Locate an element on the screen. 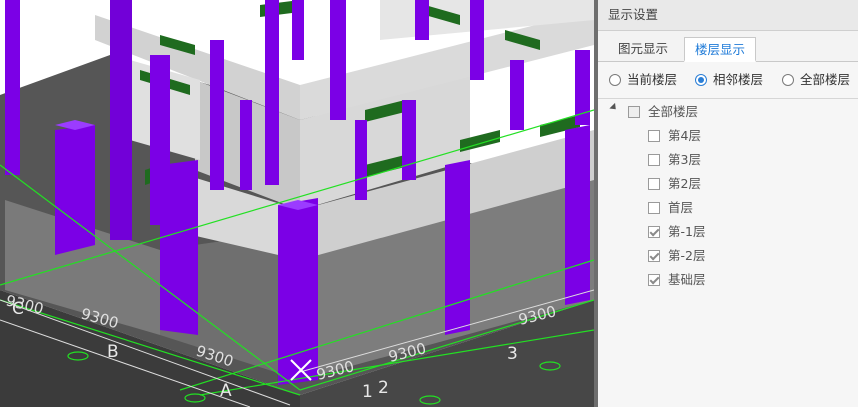 This screenshot has width=858, height=407. radio-label: 相邻楼层 is located at coordinates (738, 79).